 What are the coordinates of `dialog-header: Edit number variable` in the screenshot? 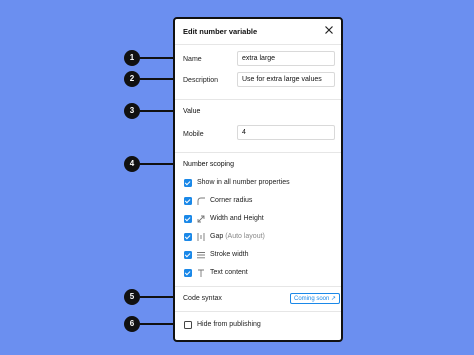 It's located at (258, 32).